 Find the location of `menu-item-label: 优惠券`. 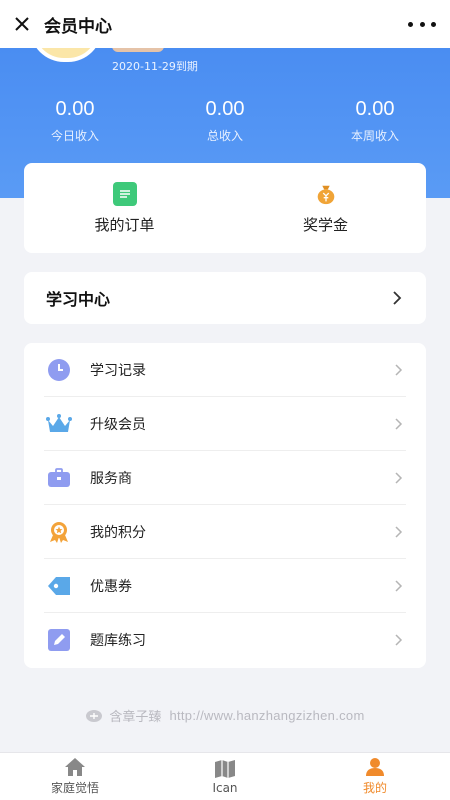

menu-item-label: 优惠券 is located at coordinates (111, 586).